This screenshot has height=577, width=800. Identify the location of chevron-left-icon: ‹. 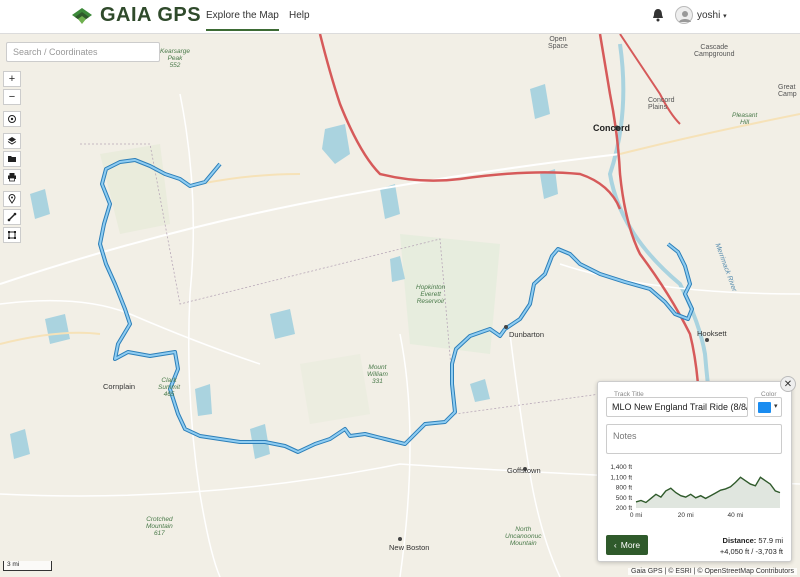
(615, 545).